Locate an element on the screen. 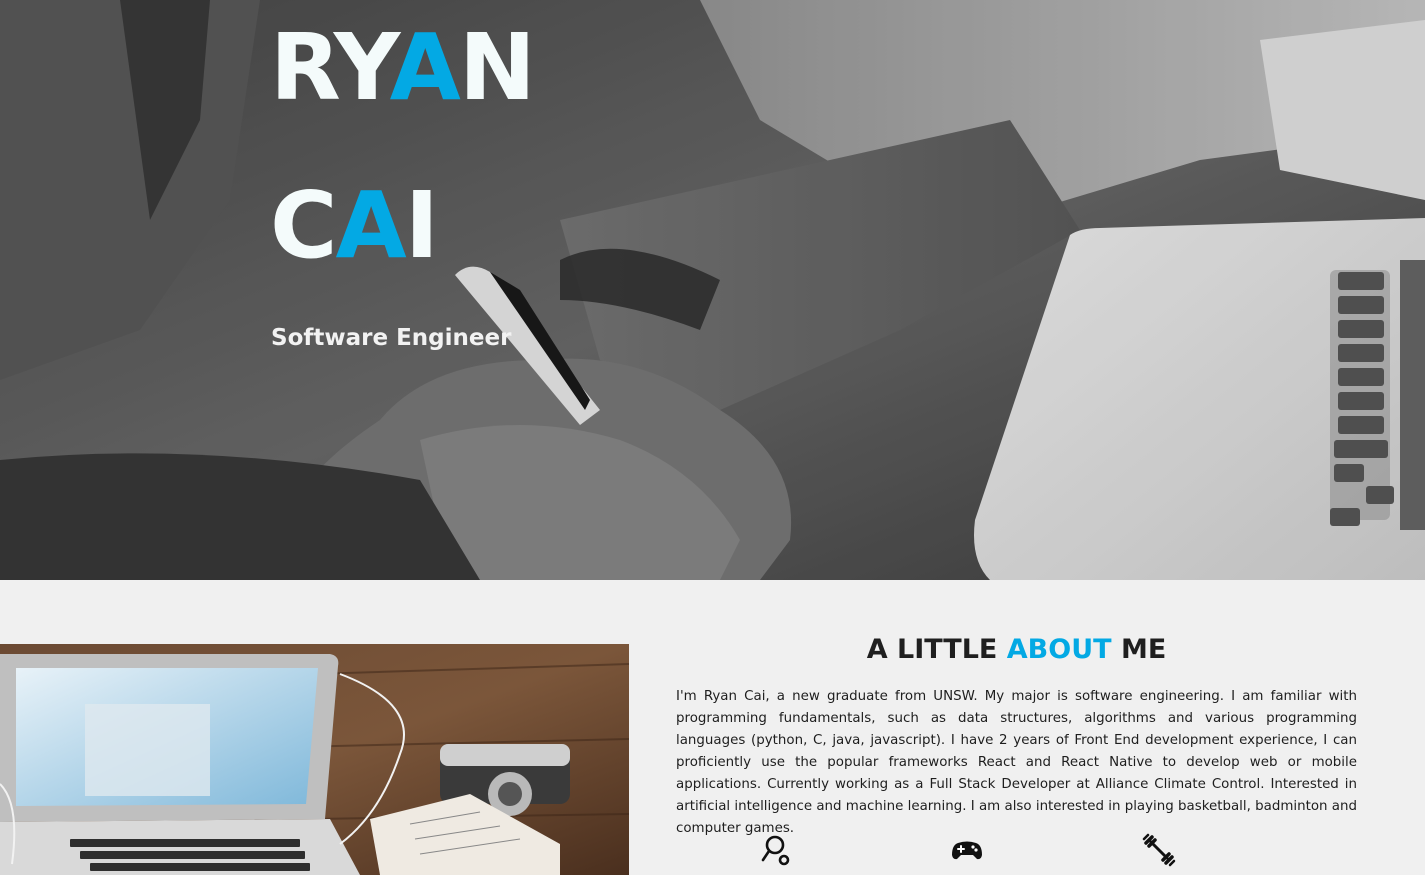 This screenshot has height=875, width=1425. gamepad-icon is located at coordinates (967, 850).